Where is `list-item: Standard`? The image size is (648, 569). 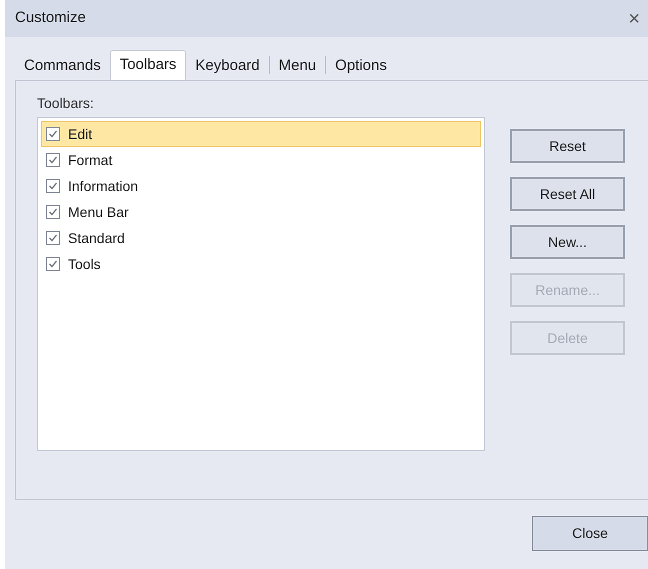 list-item: Standard is located at coordinates (261, 238).